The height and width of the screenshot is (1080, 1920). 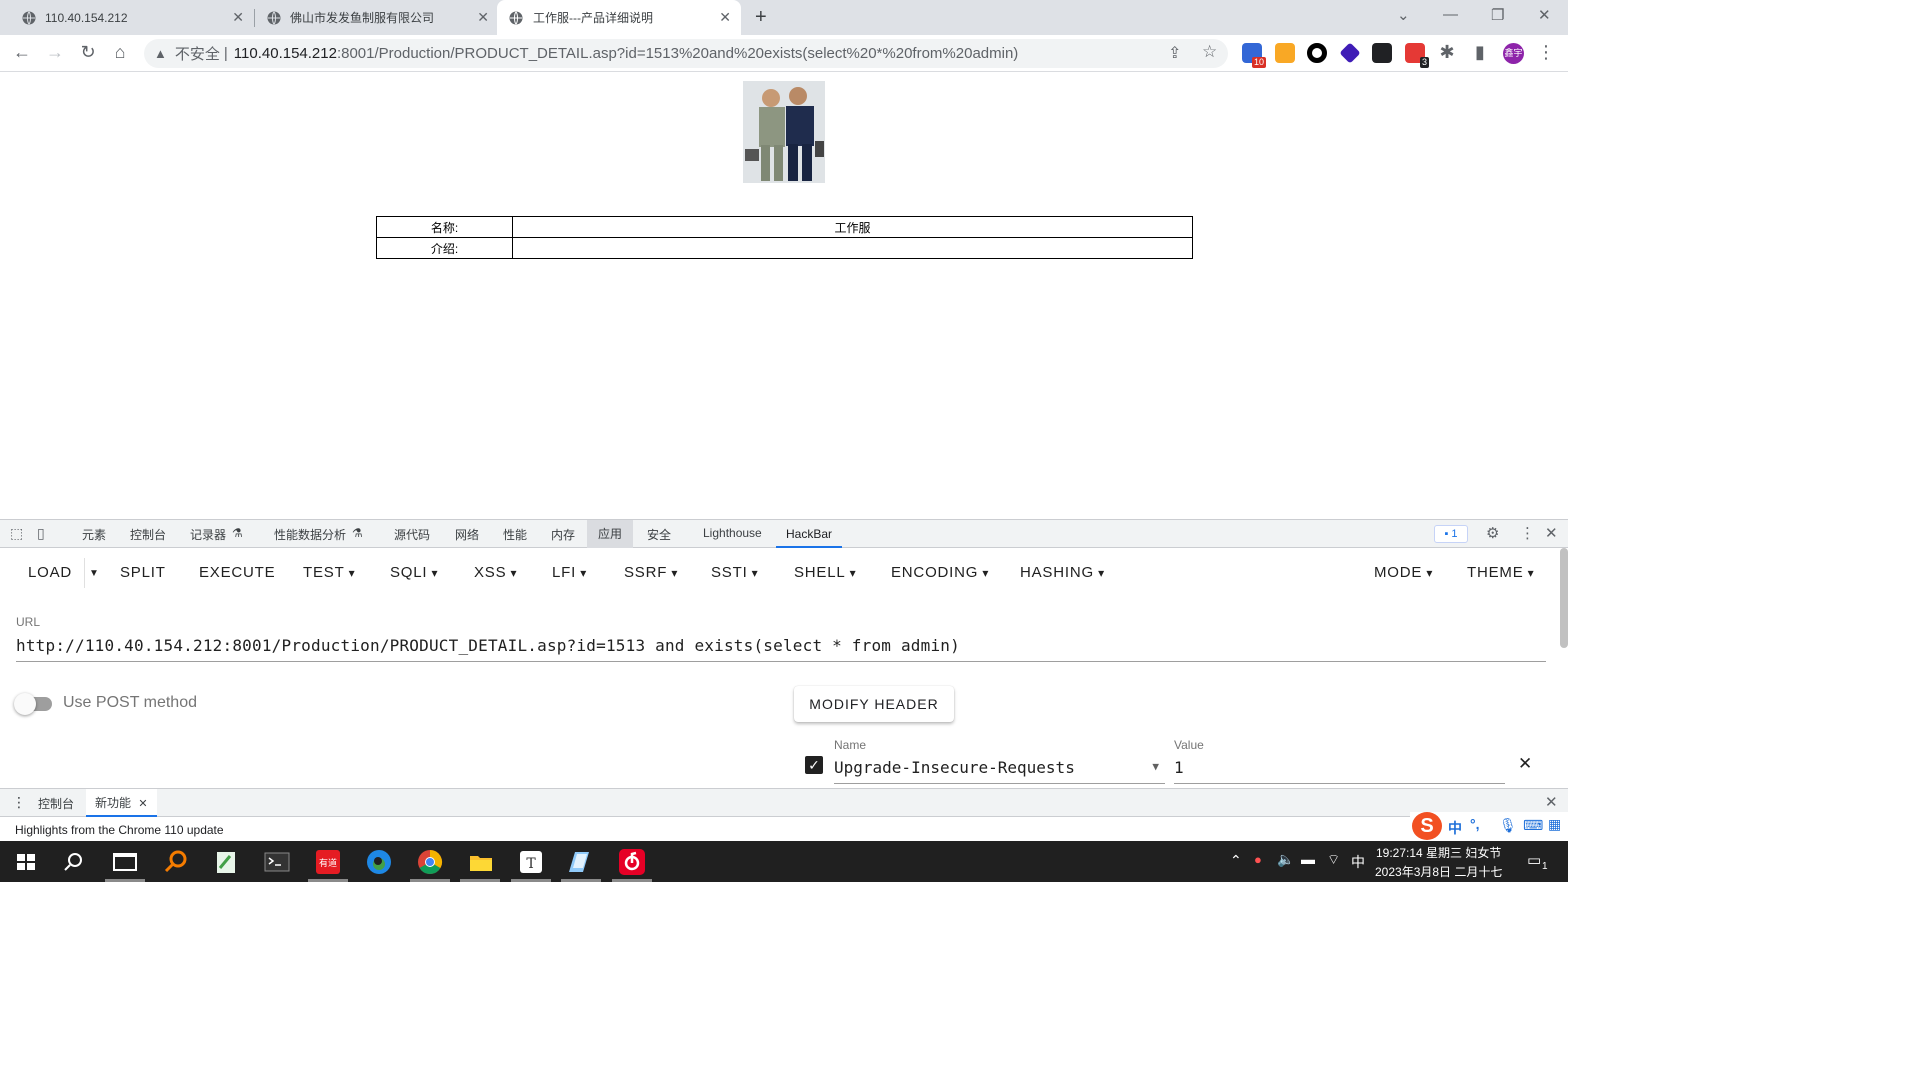 I want to click on window-close-icon: ✕, so click(x=1544, y=15).